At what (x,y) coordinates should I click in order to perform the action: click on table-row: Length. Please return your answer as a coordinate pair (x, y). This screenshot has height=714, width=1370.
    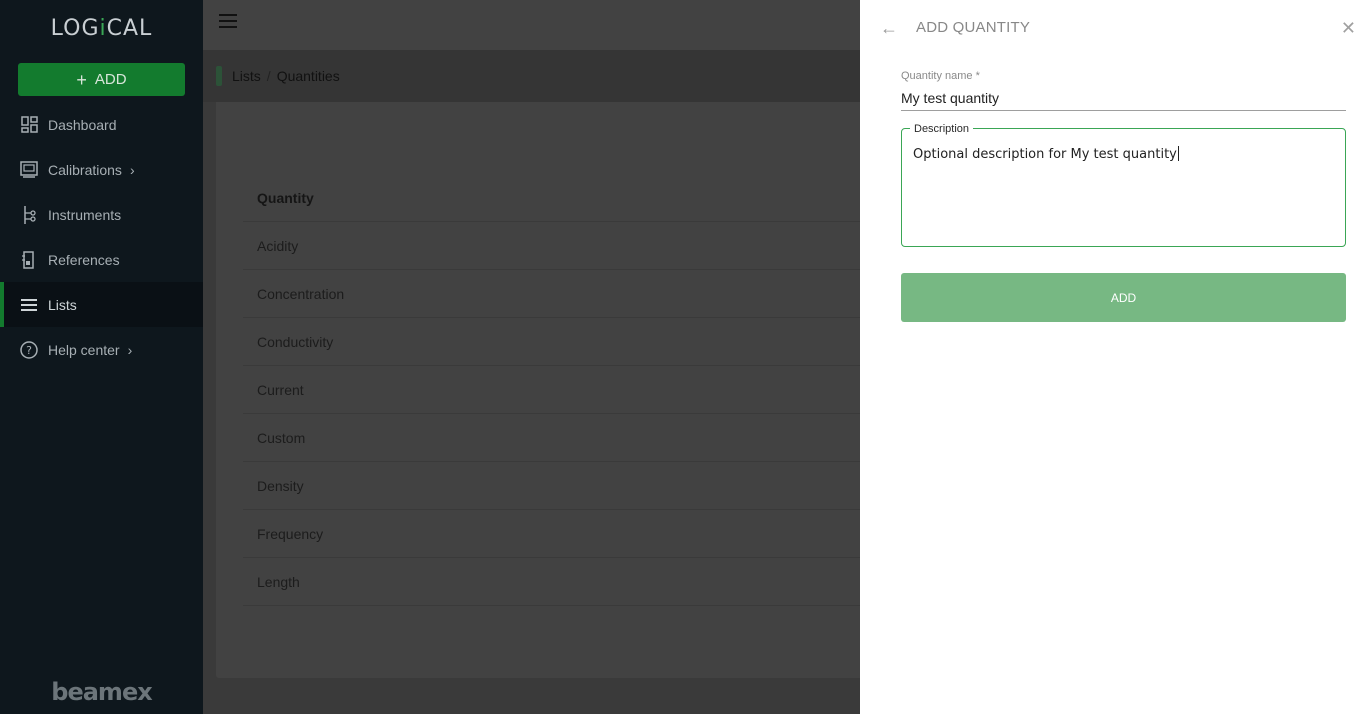
    Looking at the image, I should click on (551, 582).